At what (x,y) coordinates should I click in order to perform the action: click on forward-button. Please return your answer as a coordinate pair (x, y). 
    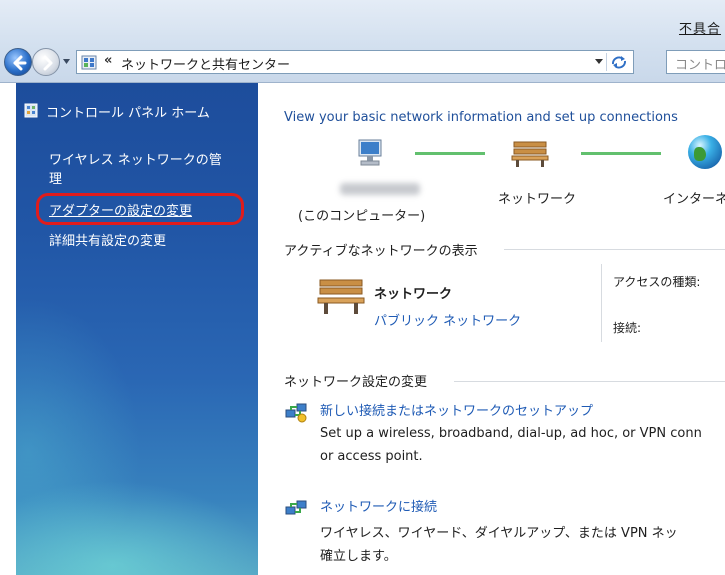
    Looking at the image, I should click on (46, 62).